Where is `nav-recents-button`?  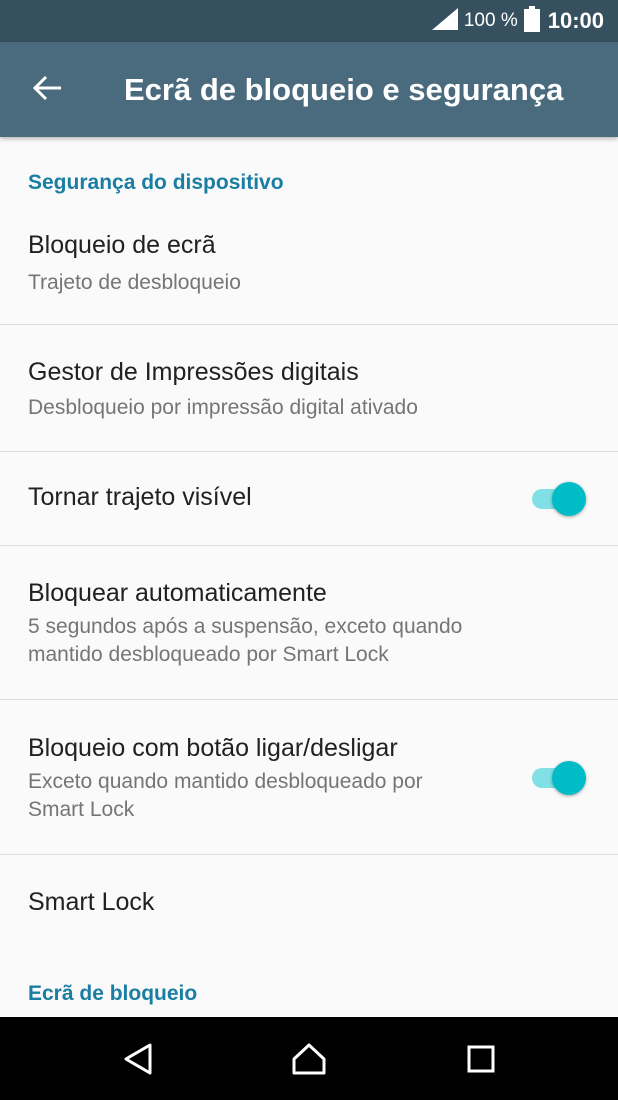 nav-recents-button is located at coordinates (481, 1061).